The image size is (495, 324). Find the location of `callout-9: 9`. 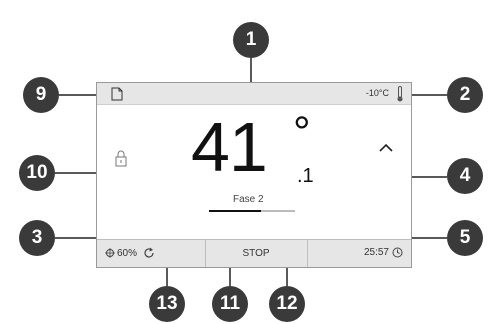

callout-9: 9 is located at coordinates (41, 95).